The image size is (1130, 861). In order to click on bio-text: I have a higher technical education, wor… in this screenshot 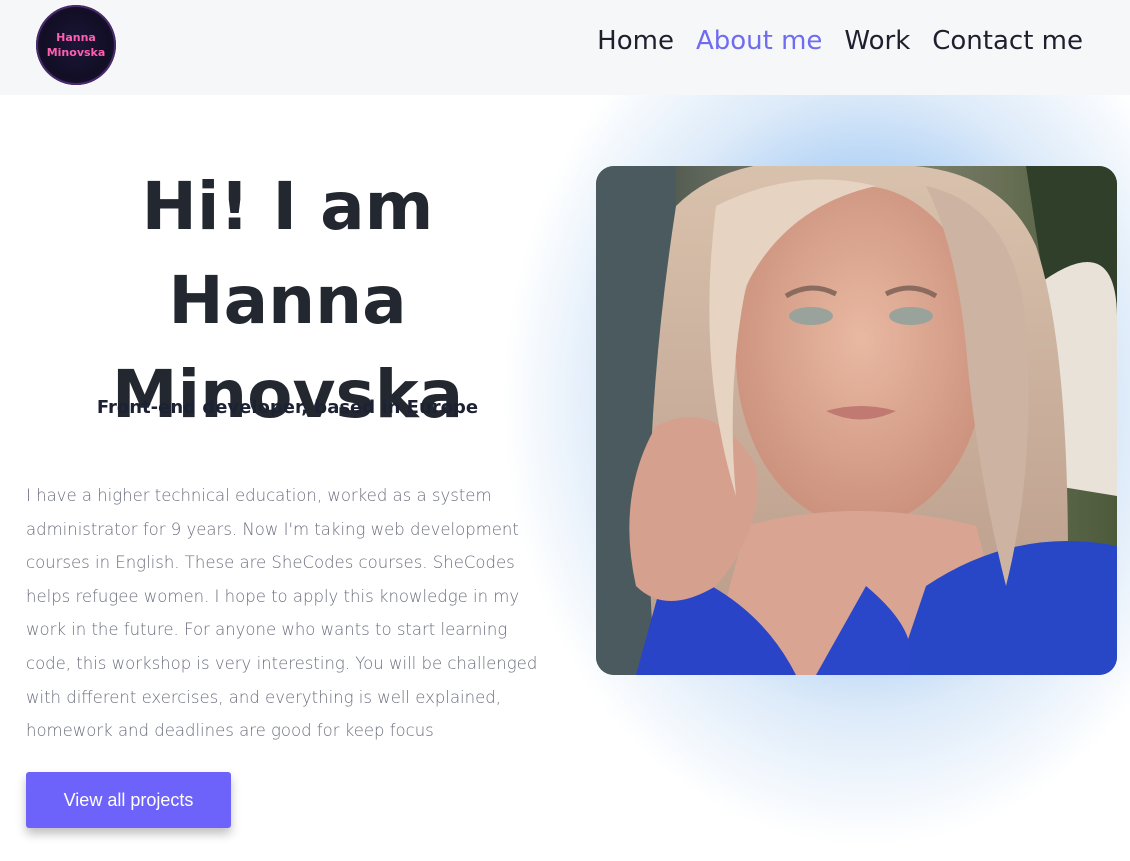, I will do `click(282, 613)`.